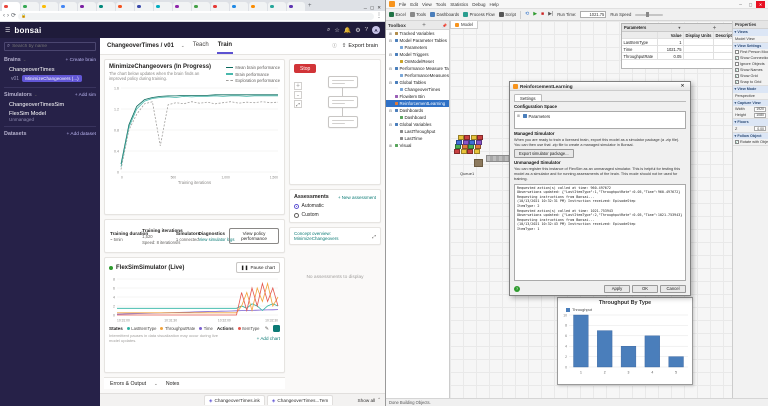  I want to click on menu-help: Help, so click(494, 4).